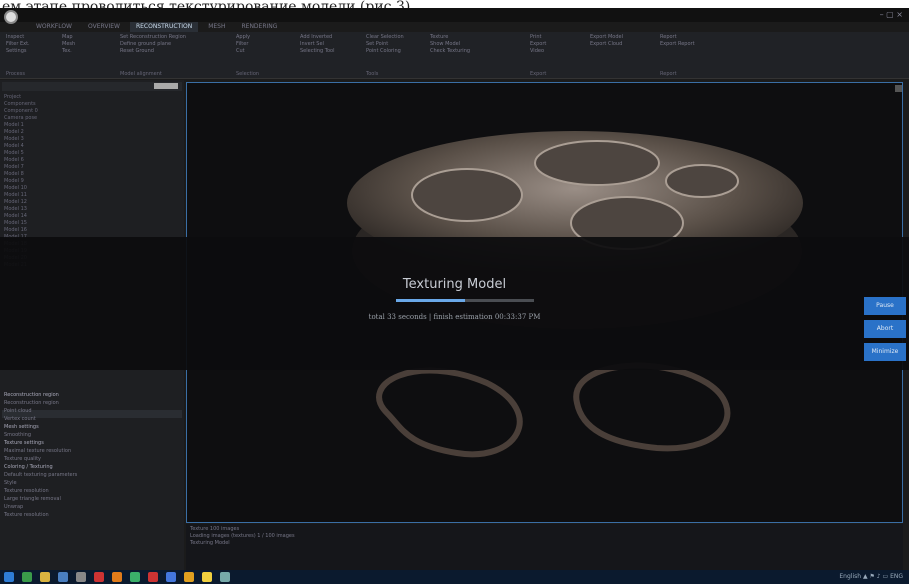 This screenshot has width=909, height=584. What do you see at coordinates (538, 37) in the screenshot?
I see `ribbon-command: Print` at bounding box center [538, 37].